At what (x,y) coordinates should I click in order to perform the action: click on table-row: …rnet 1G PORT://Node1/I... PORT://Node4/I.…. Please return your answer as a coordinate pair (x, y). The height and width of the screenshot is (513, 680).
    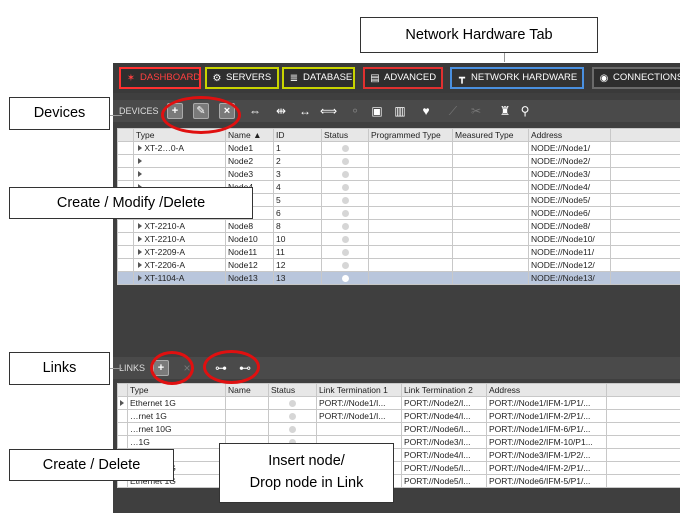
    Looking at the image, I should click on (398, 416).